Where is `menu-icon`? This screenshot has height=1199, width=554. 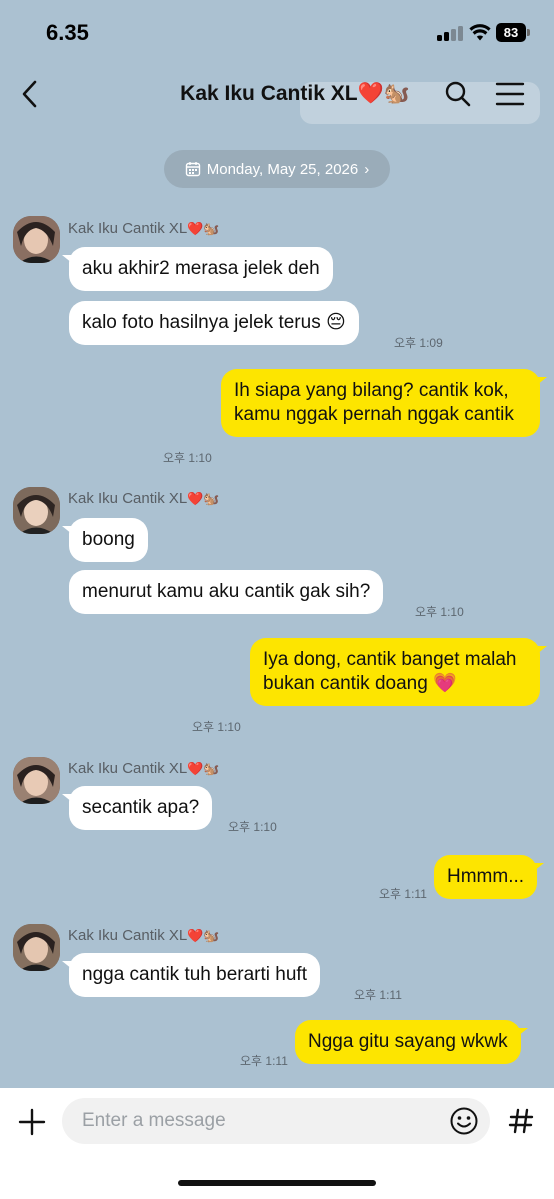 menu-icon is located at coordinates (510, 94).